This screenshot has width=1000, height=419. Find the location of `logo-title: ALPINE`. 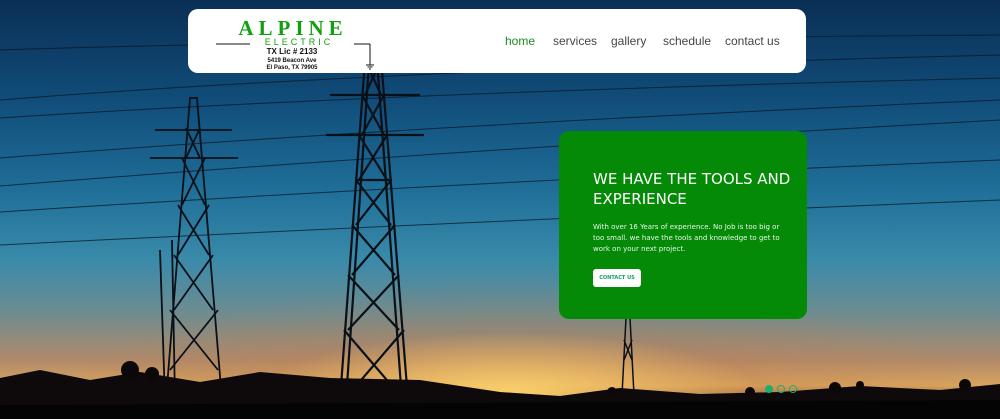

logo-title: ALPINE is located at coordinates (293, 28).